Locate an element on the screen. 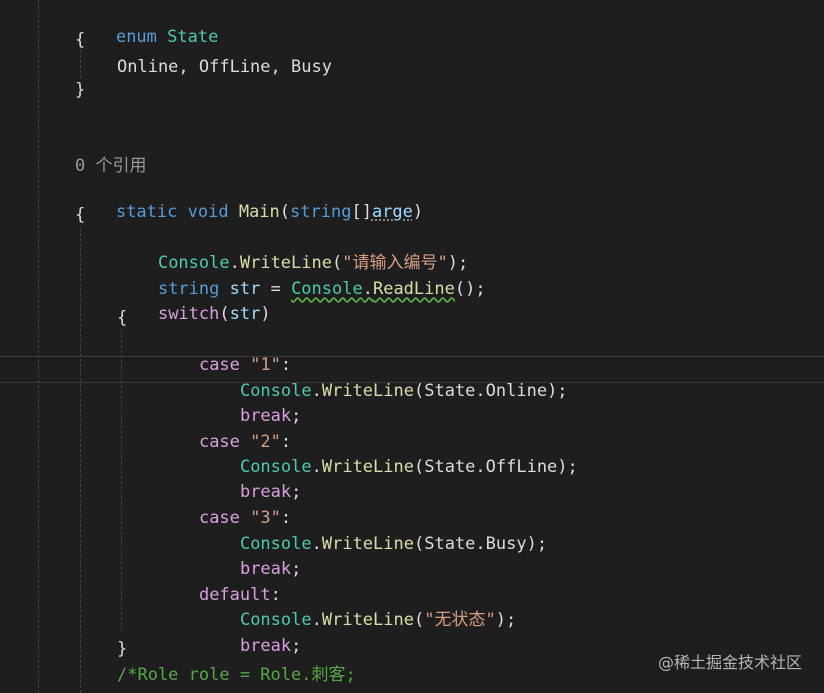 The image size is (824, 693). code-line-writeline-state: Console.WriteLine(State.Busy); is located at coordinates (373, 532).